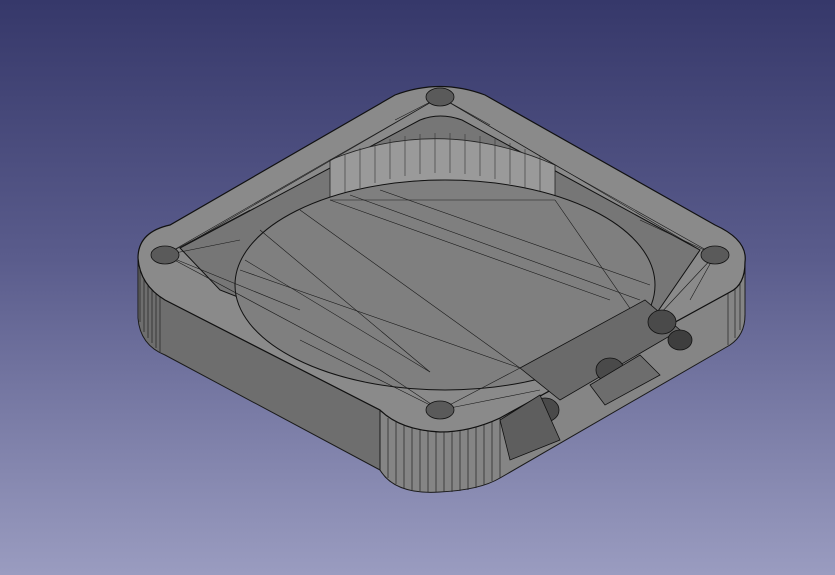 Image resolution: width=835 pixels, height=575 pixels. Describe the element at coordinates (440, 410) in the screenshot. I see `front-corner-hole` at that location.